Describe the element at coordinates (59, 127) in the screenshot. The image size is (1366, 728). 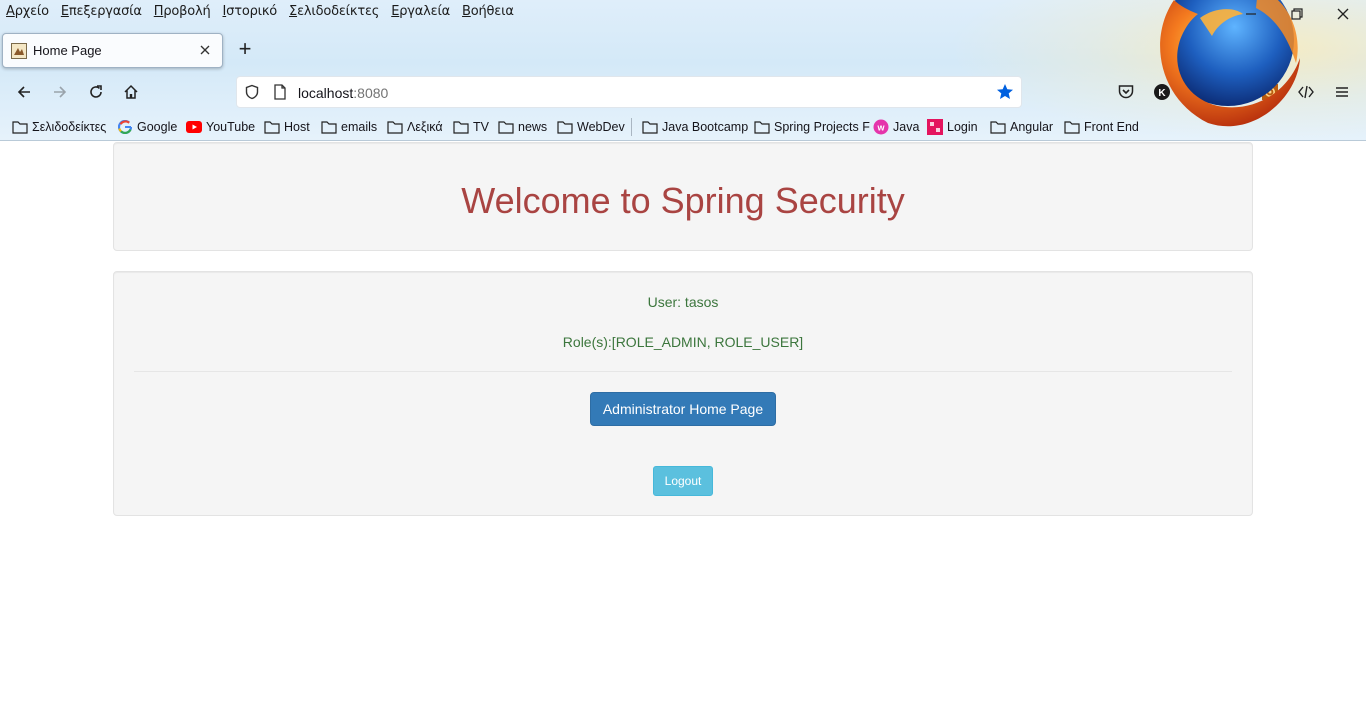
I see `bookmark-folder-bookmarks: Σελιδοδείκτες` at that location.